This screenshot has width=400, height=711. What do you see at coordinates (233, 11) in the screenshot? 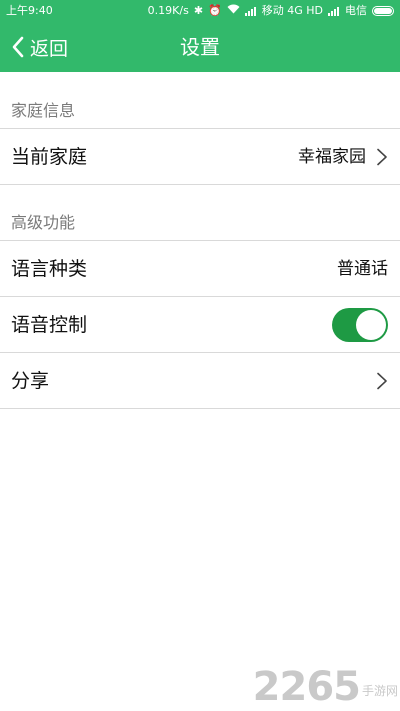
I see `wifi-icon` at bounding box center [233, 11].